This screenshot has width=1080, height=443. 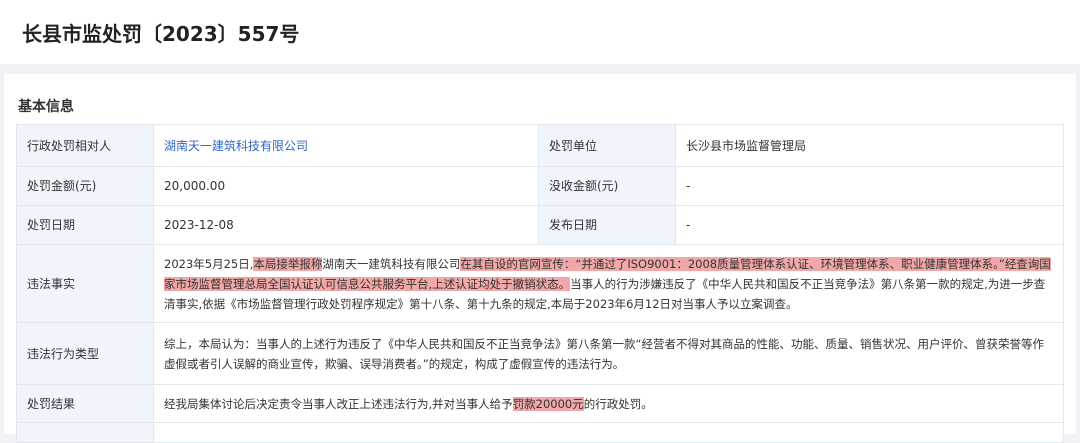 I want to click on facts-label: 违法事实, so click(x=85, y=283).